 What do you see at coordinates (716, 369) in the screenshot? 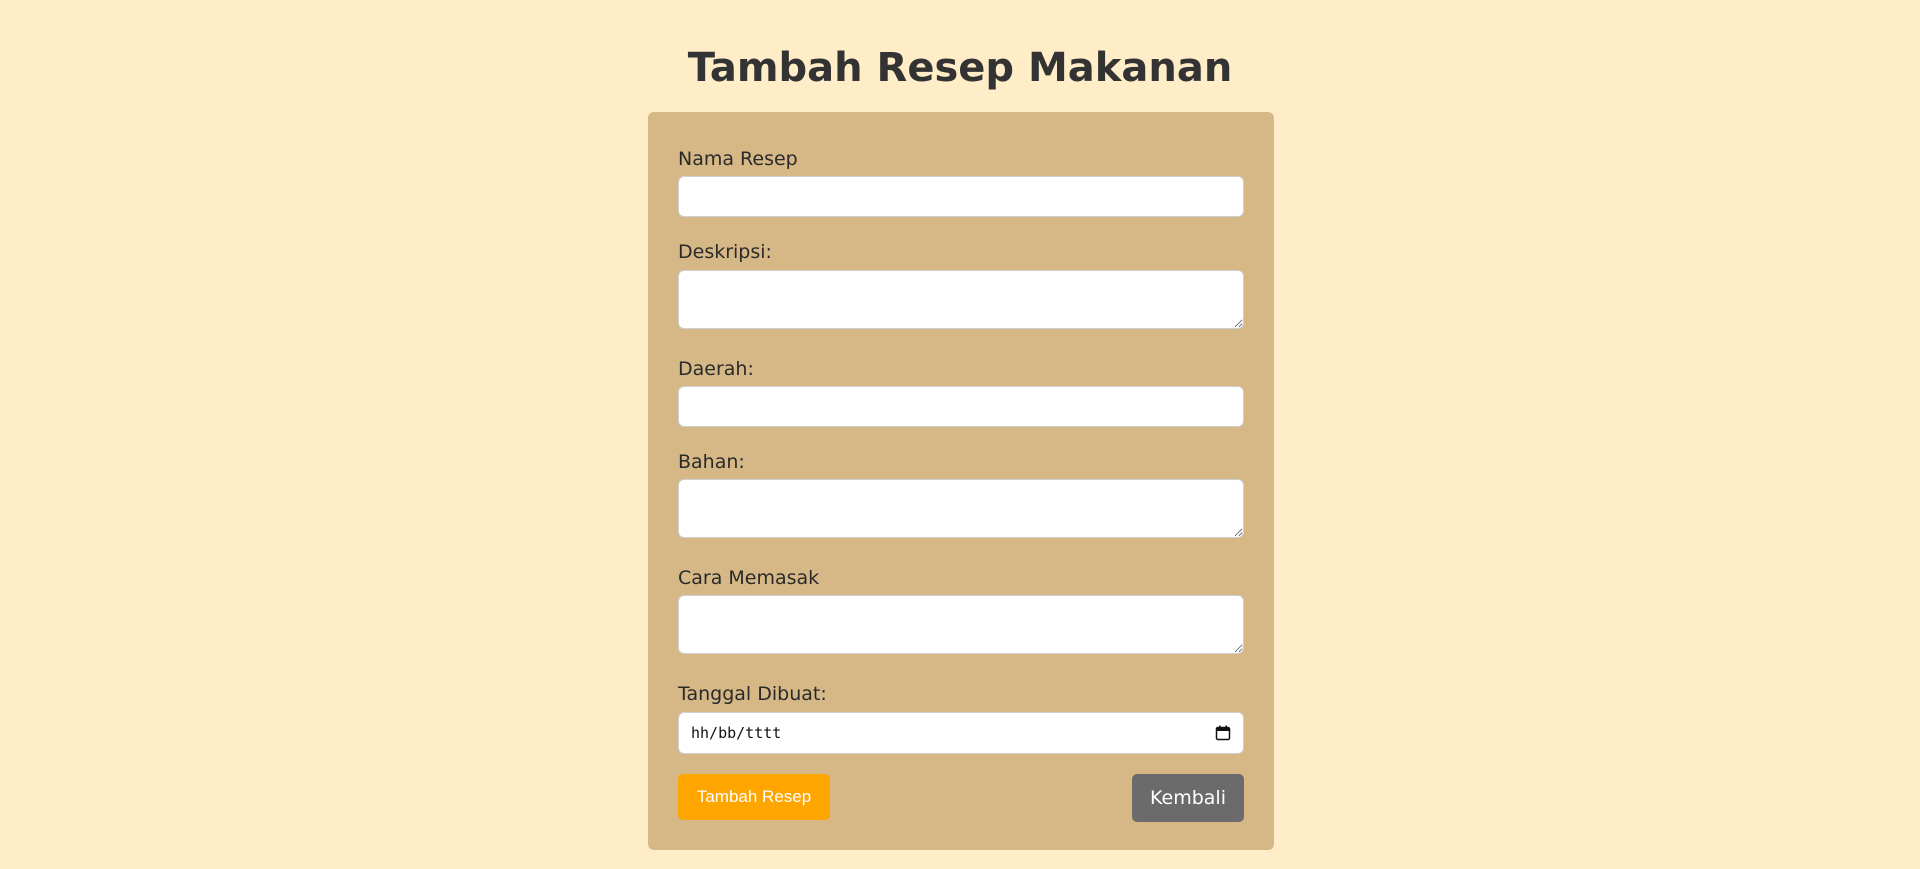
I see `daerah-label: Daerah:` at bounding box center [716, 369].